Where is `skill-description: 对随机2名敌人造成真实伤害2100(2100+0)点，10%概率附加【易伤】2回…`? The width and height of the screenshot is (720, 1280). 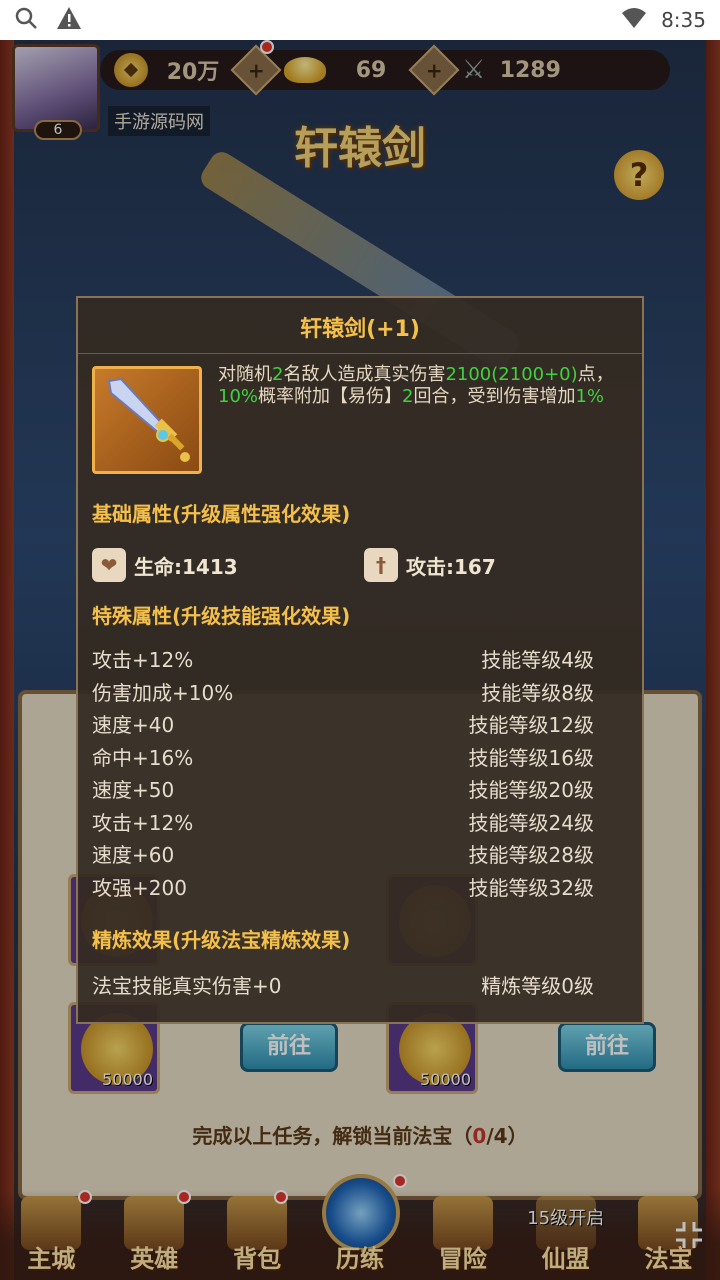 skill-description: 对随机2名敌人造成真实伤害2100(2100+0)点，10%概率附加【易伤】2回… is located at coordinates (416, 385).